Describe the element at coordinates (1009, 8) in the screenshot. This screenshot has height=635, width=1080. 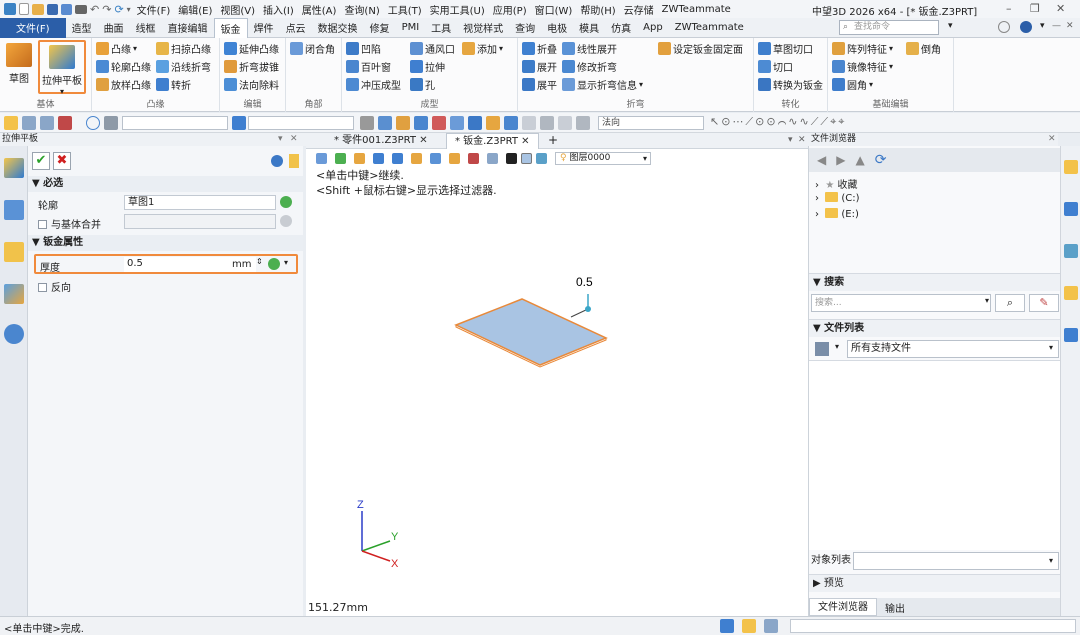
I see `minimize-icon: –` at that location.